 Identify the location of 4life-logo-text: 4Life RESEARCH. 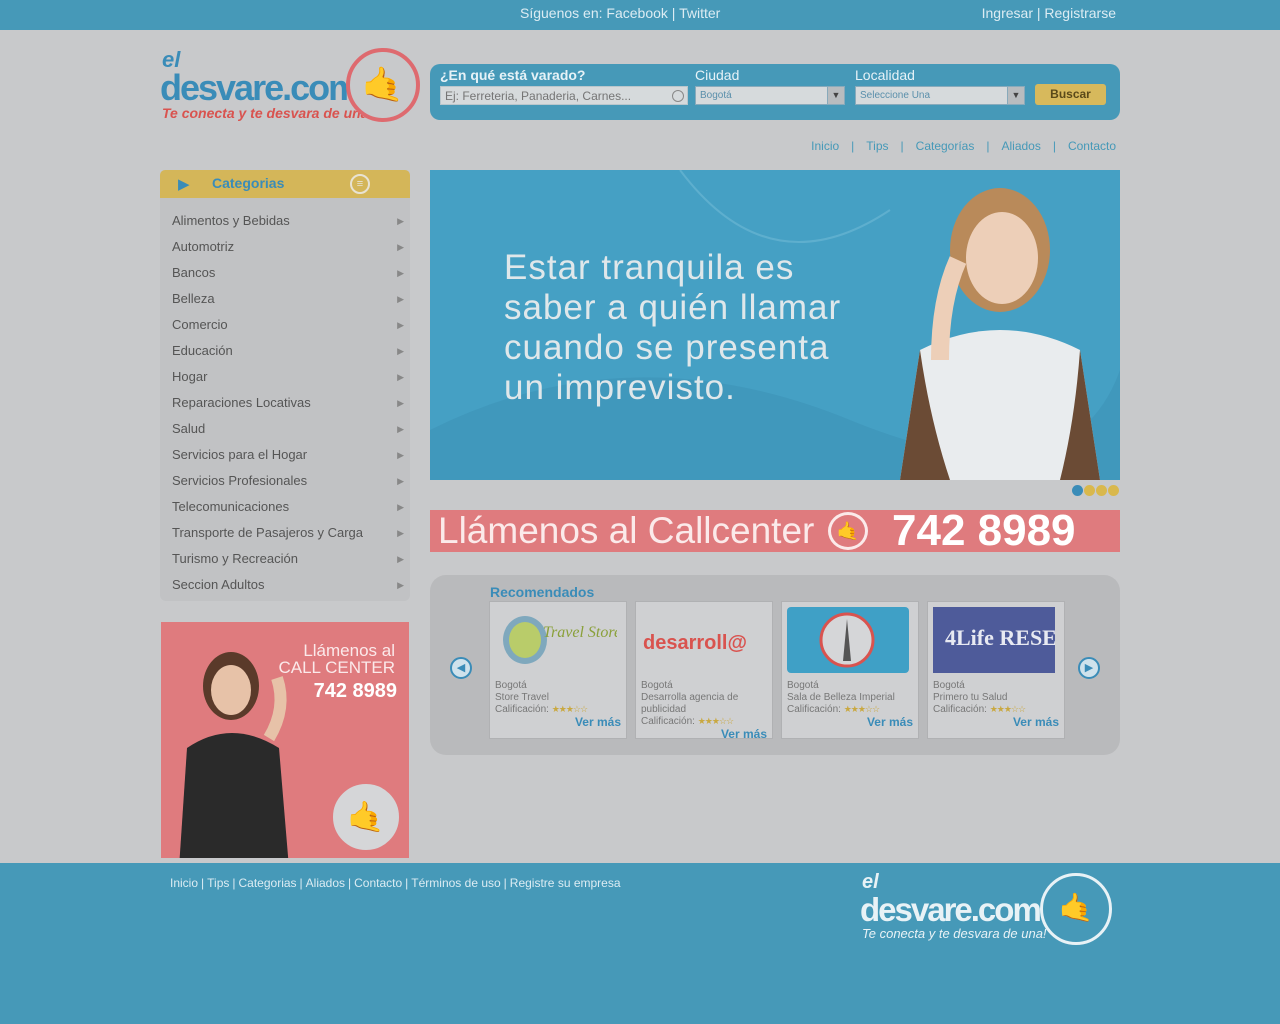
(1000, 637).